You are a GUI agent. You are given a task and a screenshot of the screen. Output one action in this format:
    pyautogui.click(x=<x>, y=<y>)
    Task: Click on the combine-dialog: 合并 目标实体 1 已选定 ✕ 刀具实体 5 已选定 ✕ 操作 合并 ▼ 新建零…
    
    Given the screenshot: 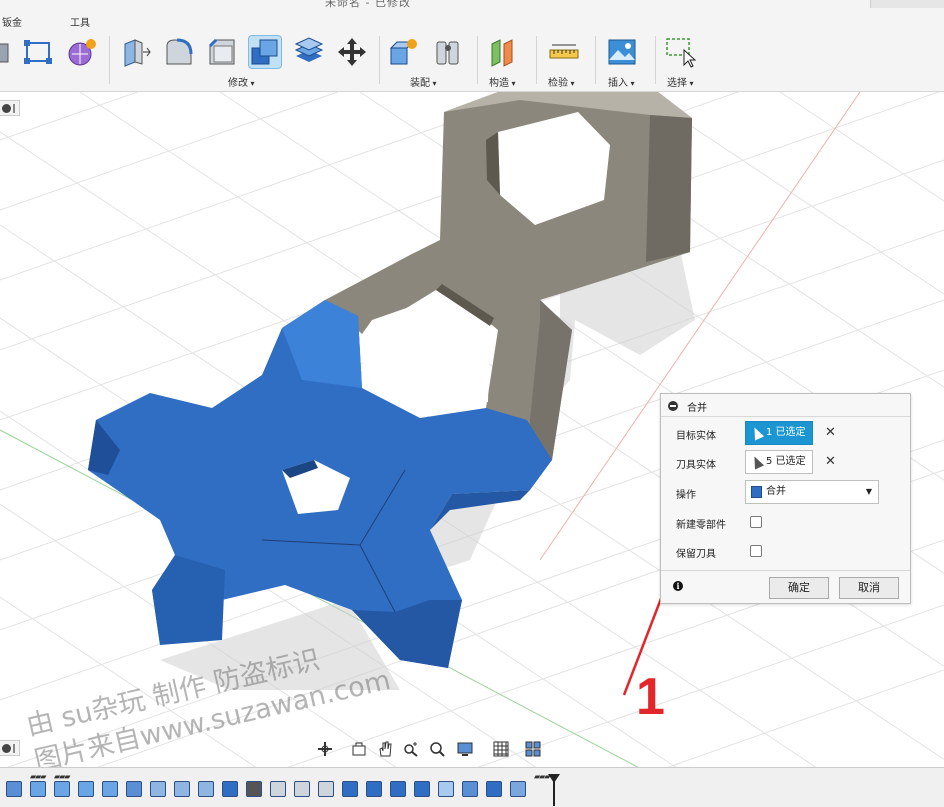 What is the action you would take?
    pyautogui.click(x=785, y=498)
    